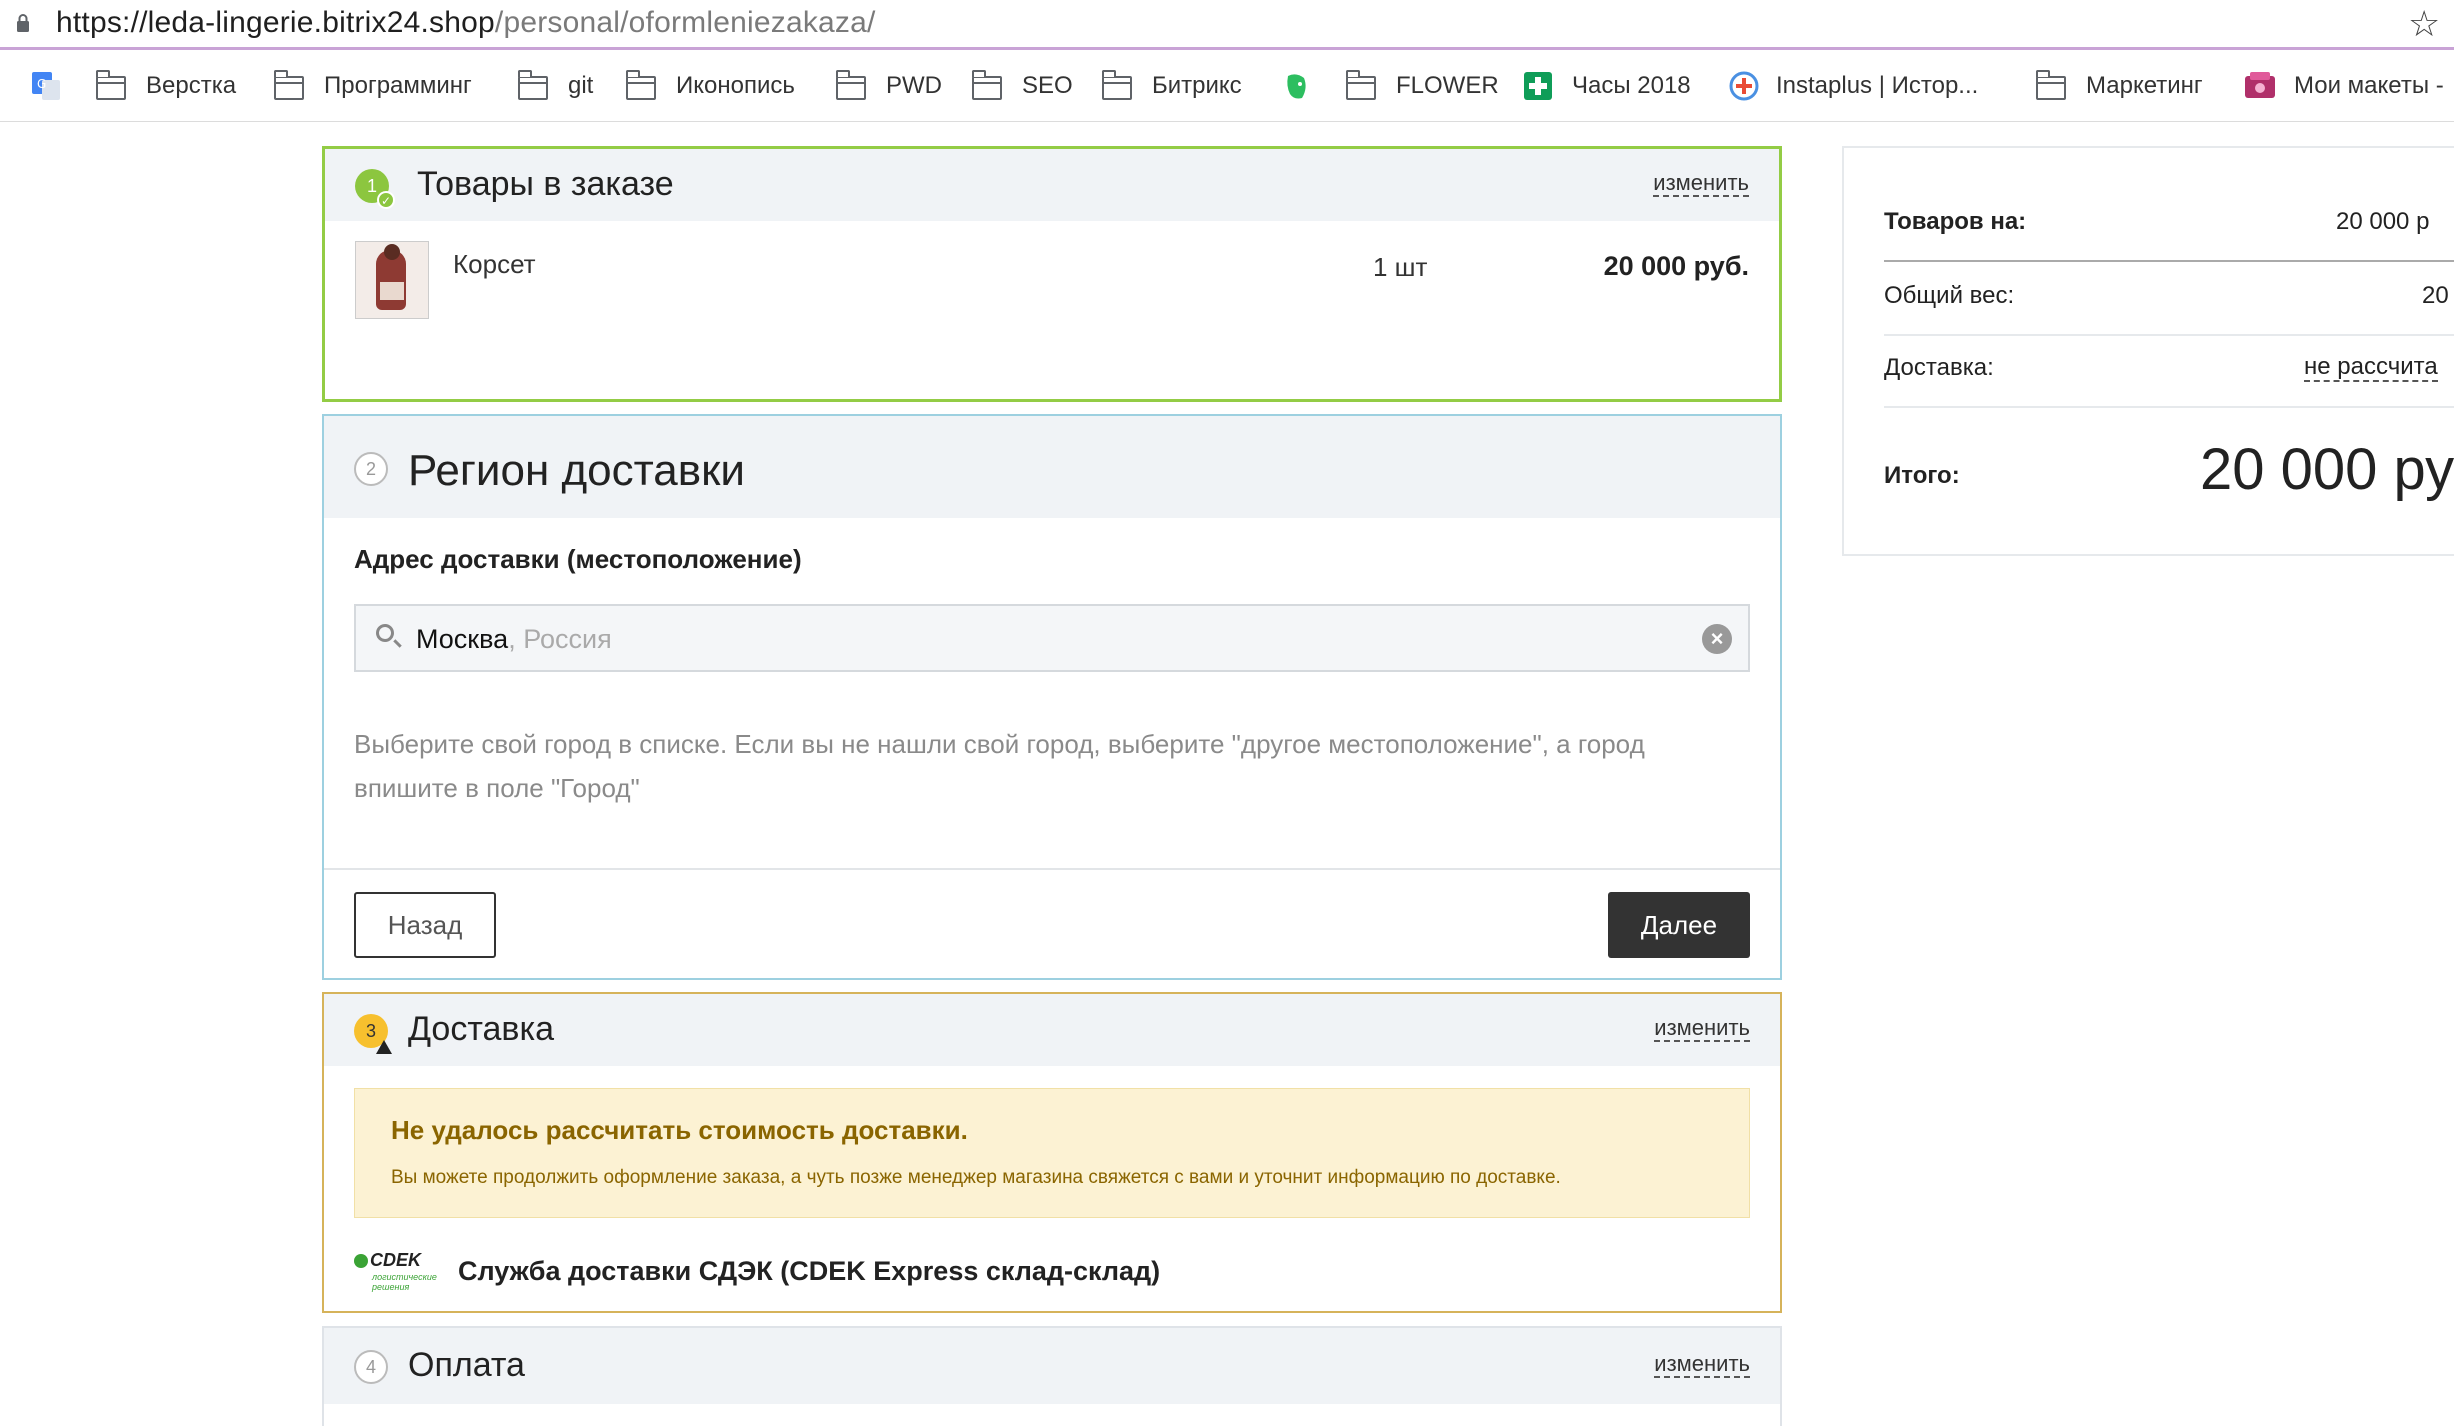  I want to click on bookmark-label: Иконопись, so click(735, 85).